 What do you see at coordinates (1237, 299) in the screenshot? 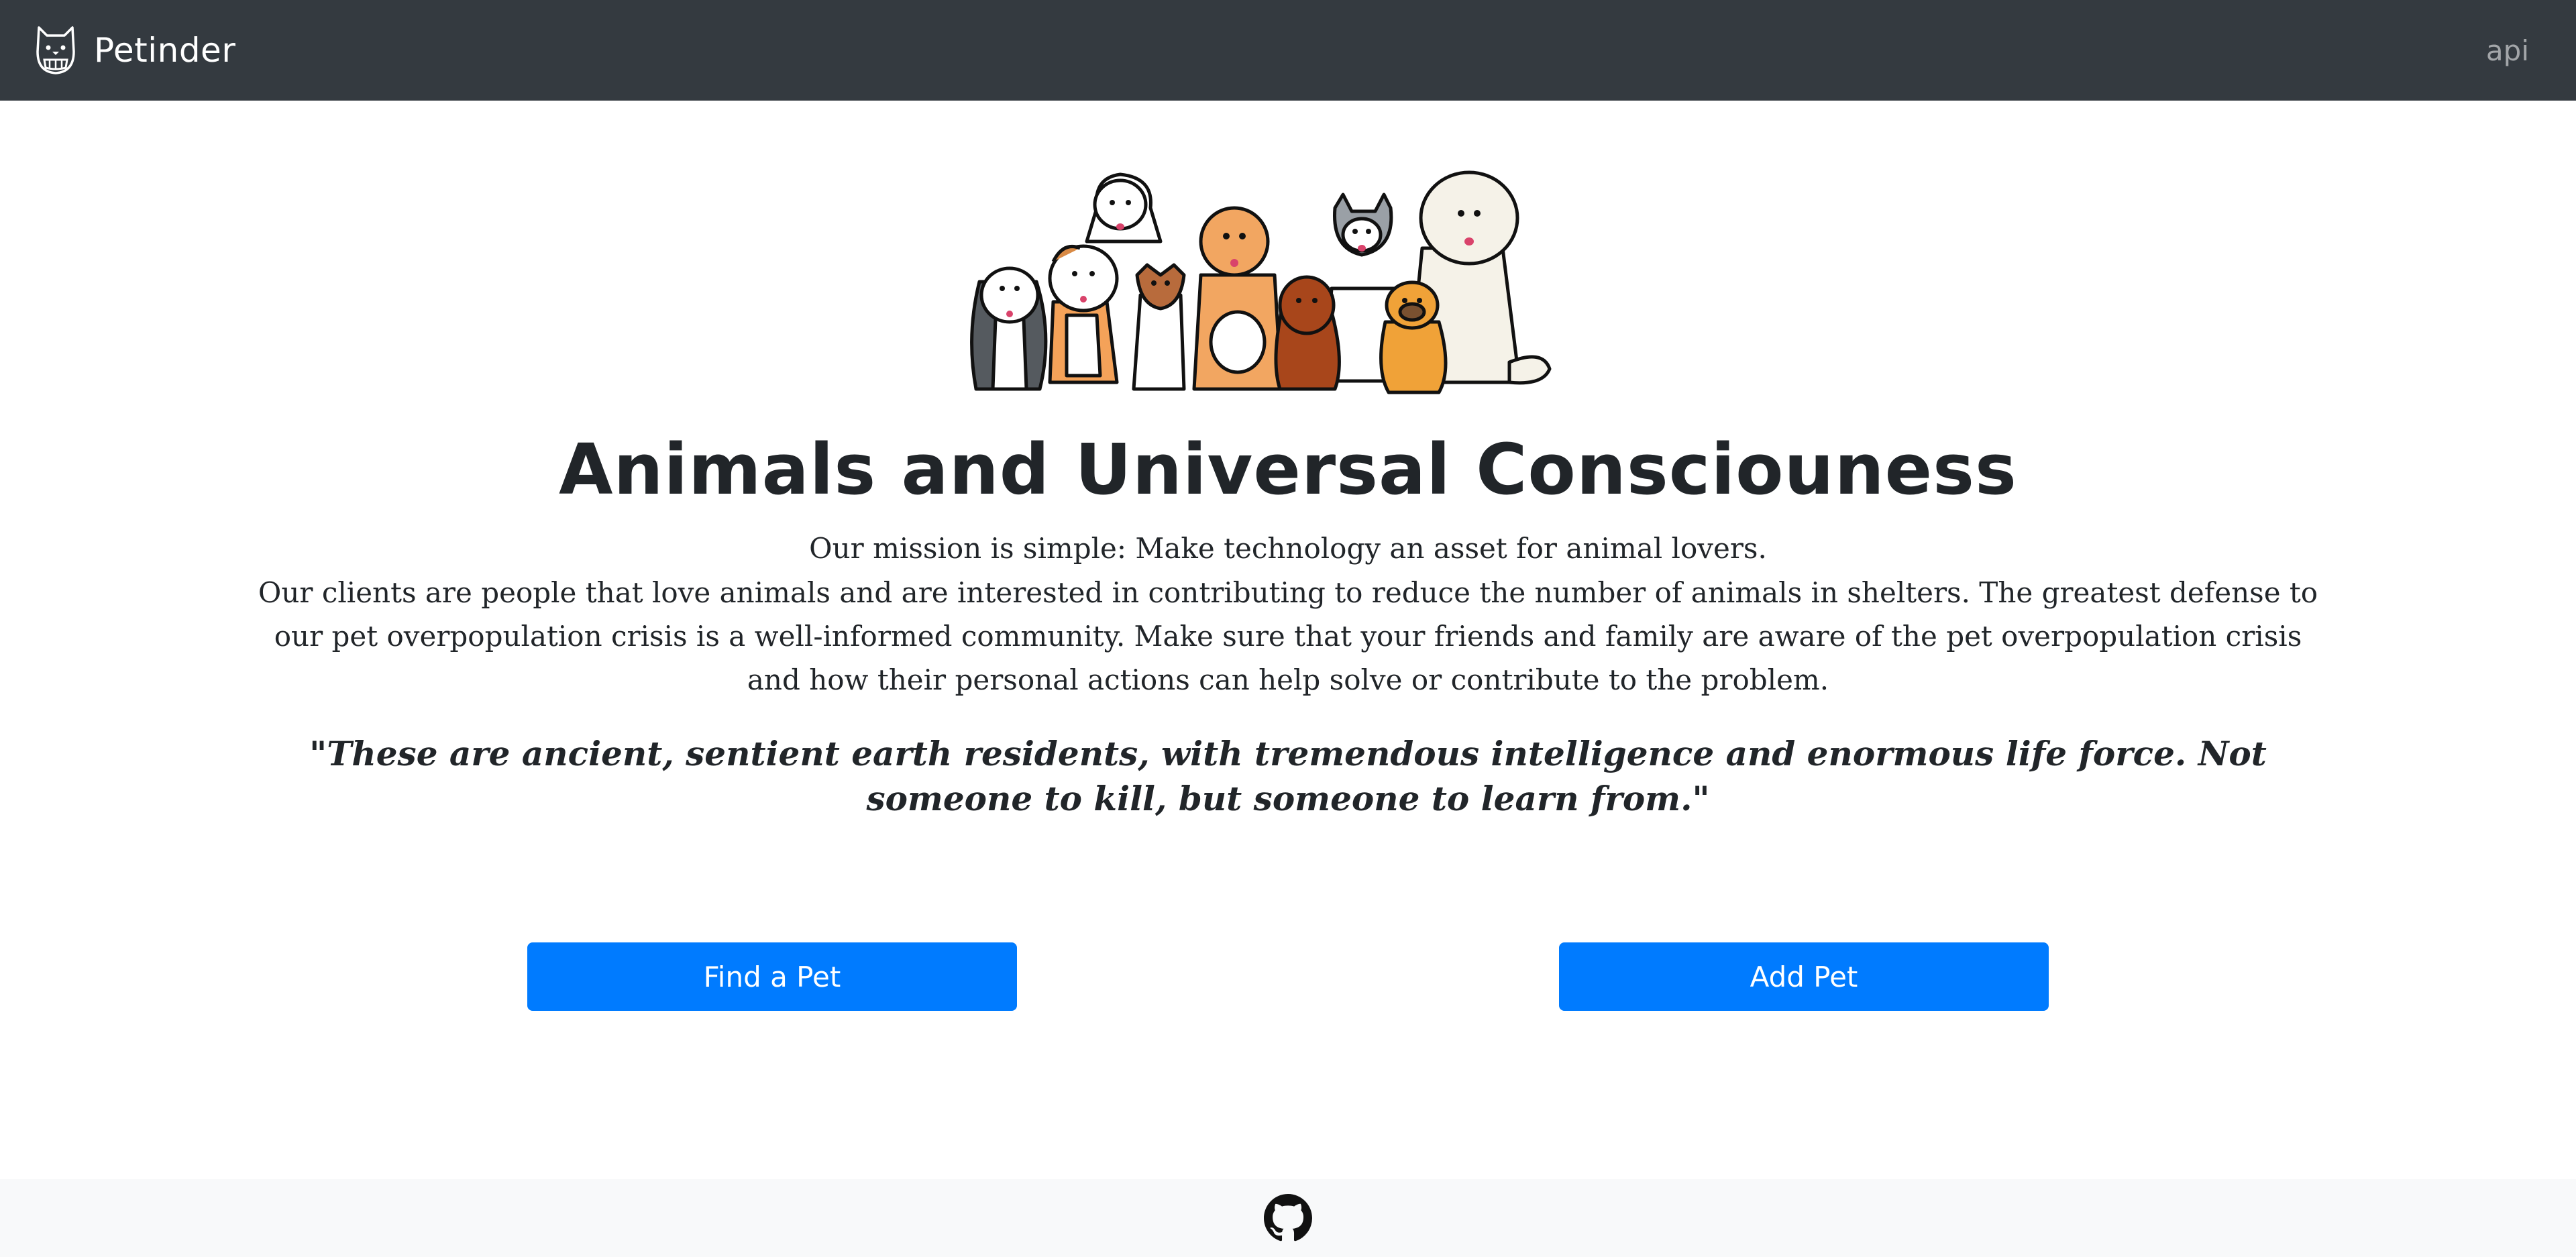
I see `orange-dog-back` at bounding box center [1237, 299].